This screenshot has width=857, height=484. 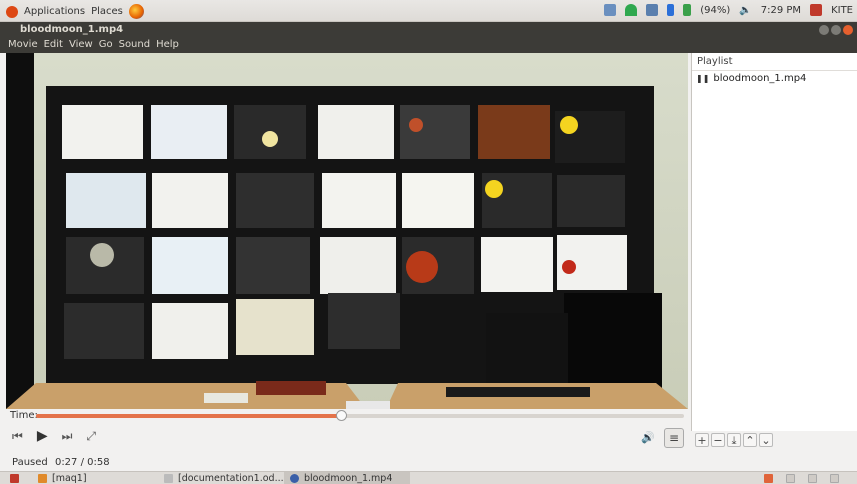 What do you see at coordinates (781, 10) in the screenshot?
I see `clock: 7:29 PM` at bounding box center [781, 10].